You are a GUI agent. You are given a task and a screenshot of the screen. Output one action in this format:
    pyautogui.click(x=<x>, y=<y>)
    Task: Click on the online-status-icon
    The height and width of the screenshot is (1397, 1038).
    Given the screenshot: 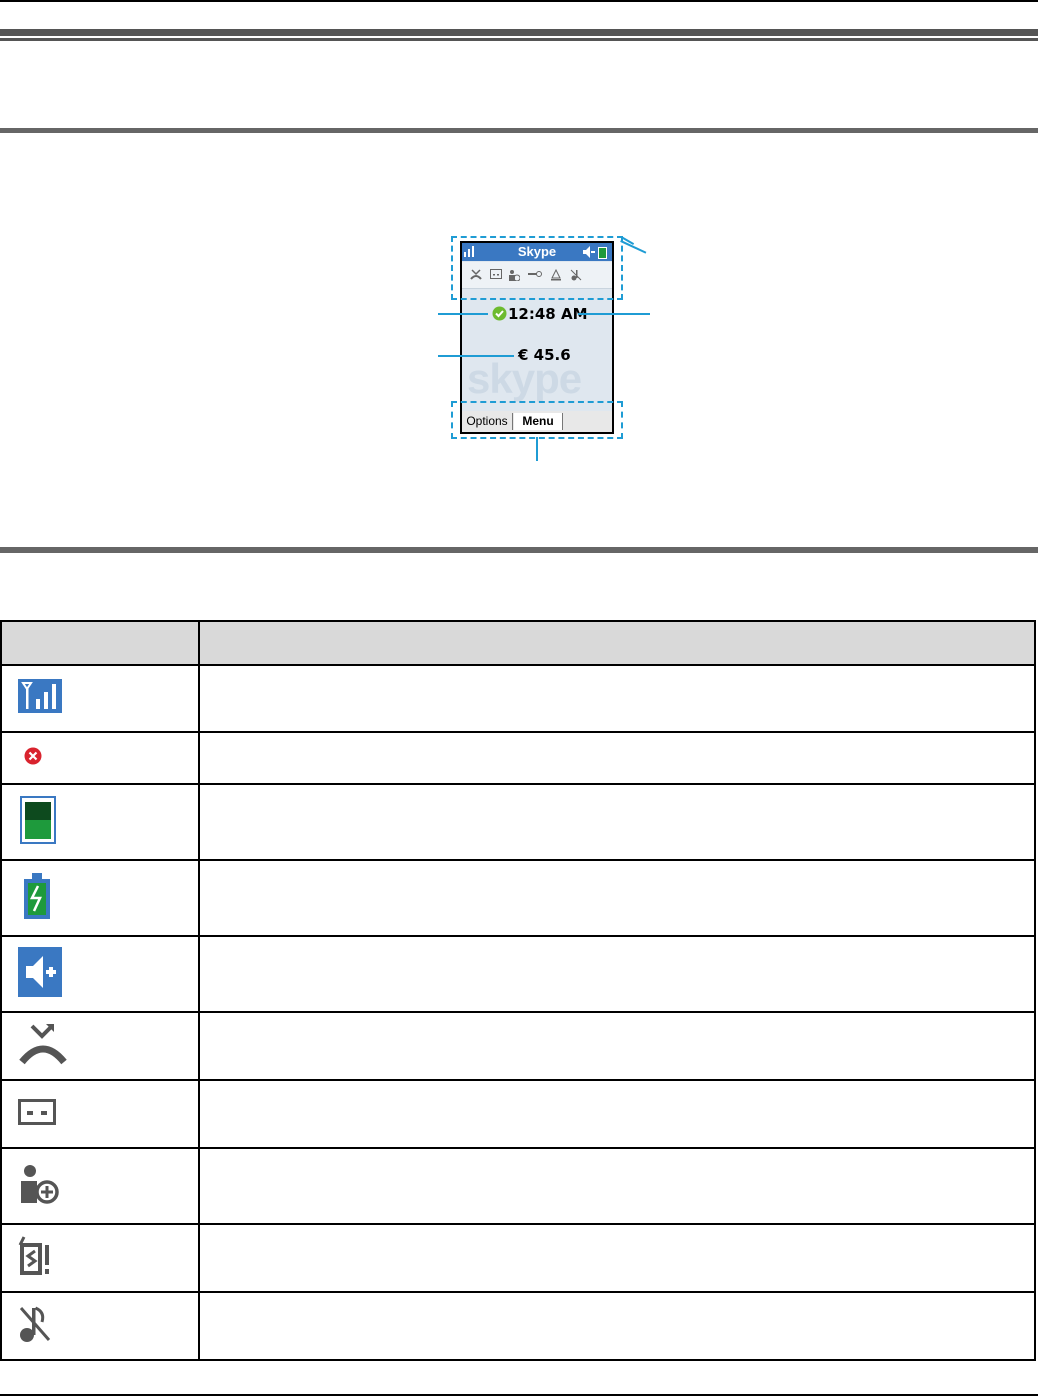 What is the action you would take?
    pyautogui.click(x=499, y=313)
    